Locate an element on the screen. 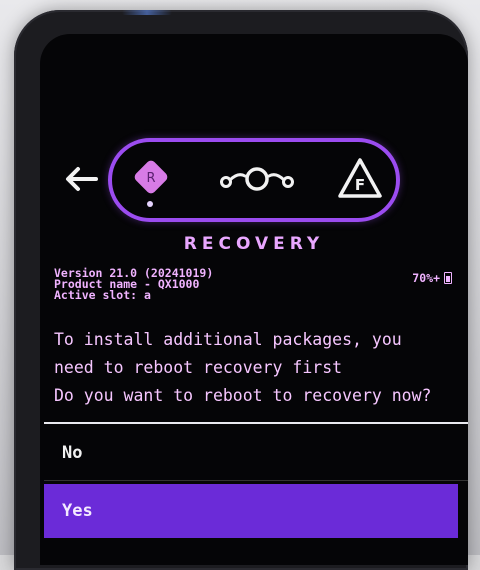 The height and width of the screenshot is (570, 480). fastboot-f-letter: F is located at coordinates (360, 185).